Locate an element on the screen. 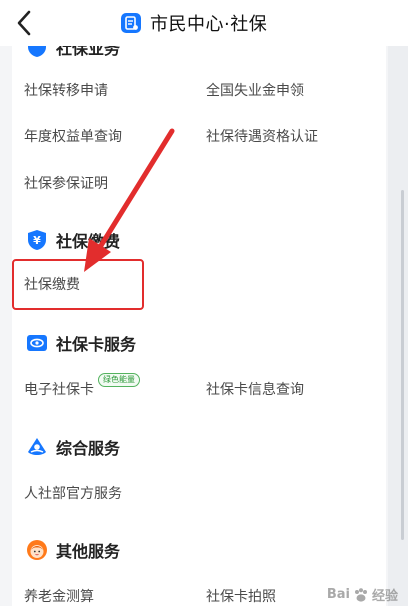 The height and width of the screenshot is (606, 408). section-title: 综合服务 is located at coordinates (88, 448).